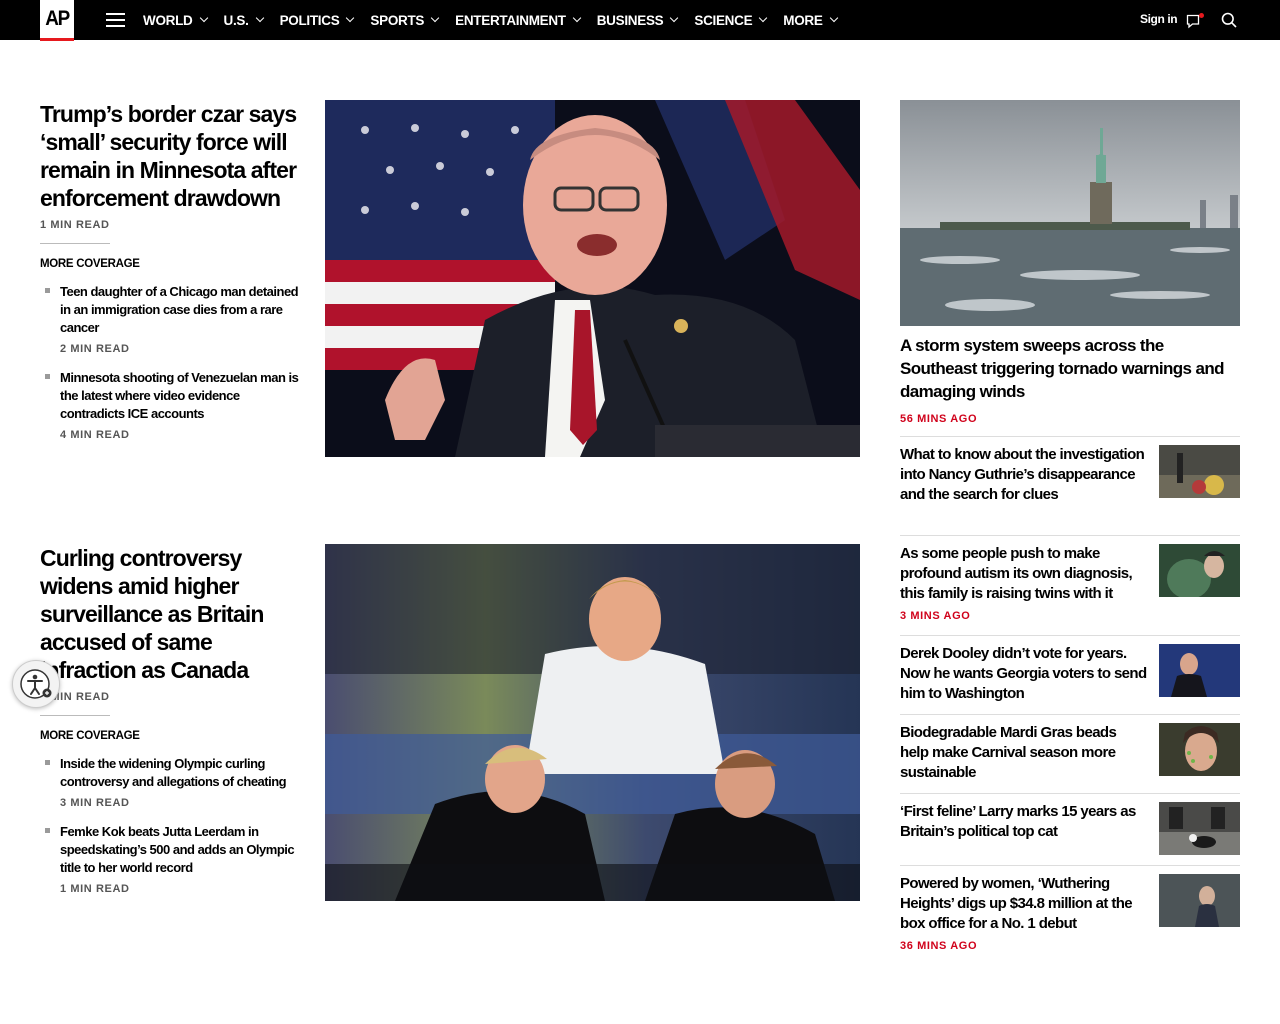 Image resolution: width=1280 pixels, height=1024 pixels. I want to click on ap-logo: AP, so click(57, 20).